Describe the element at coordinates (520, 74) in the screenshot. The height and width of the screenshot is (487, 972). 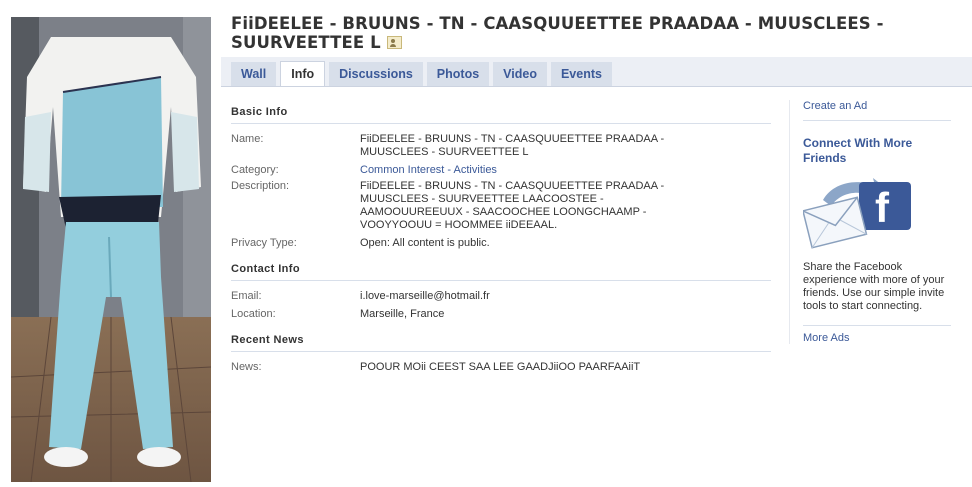
I see `tab-video: Video` at that location.